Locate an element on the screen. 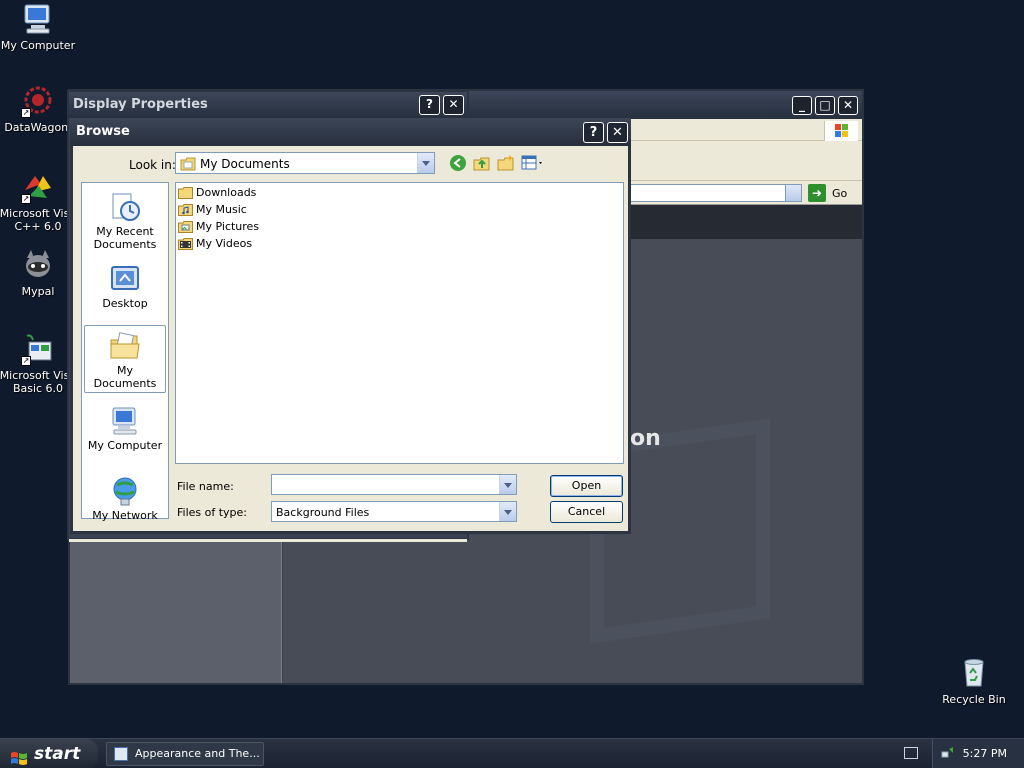 This screenshot has width=1024, height=768. list-item-my-music: My Music is located at coordinates (212, 210).